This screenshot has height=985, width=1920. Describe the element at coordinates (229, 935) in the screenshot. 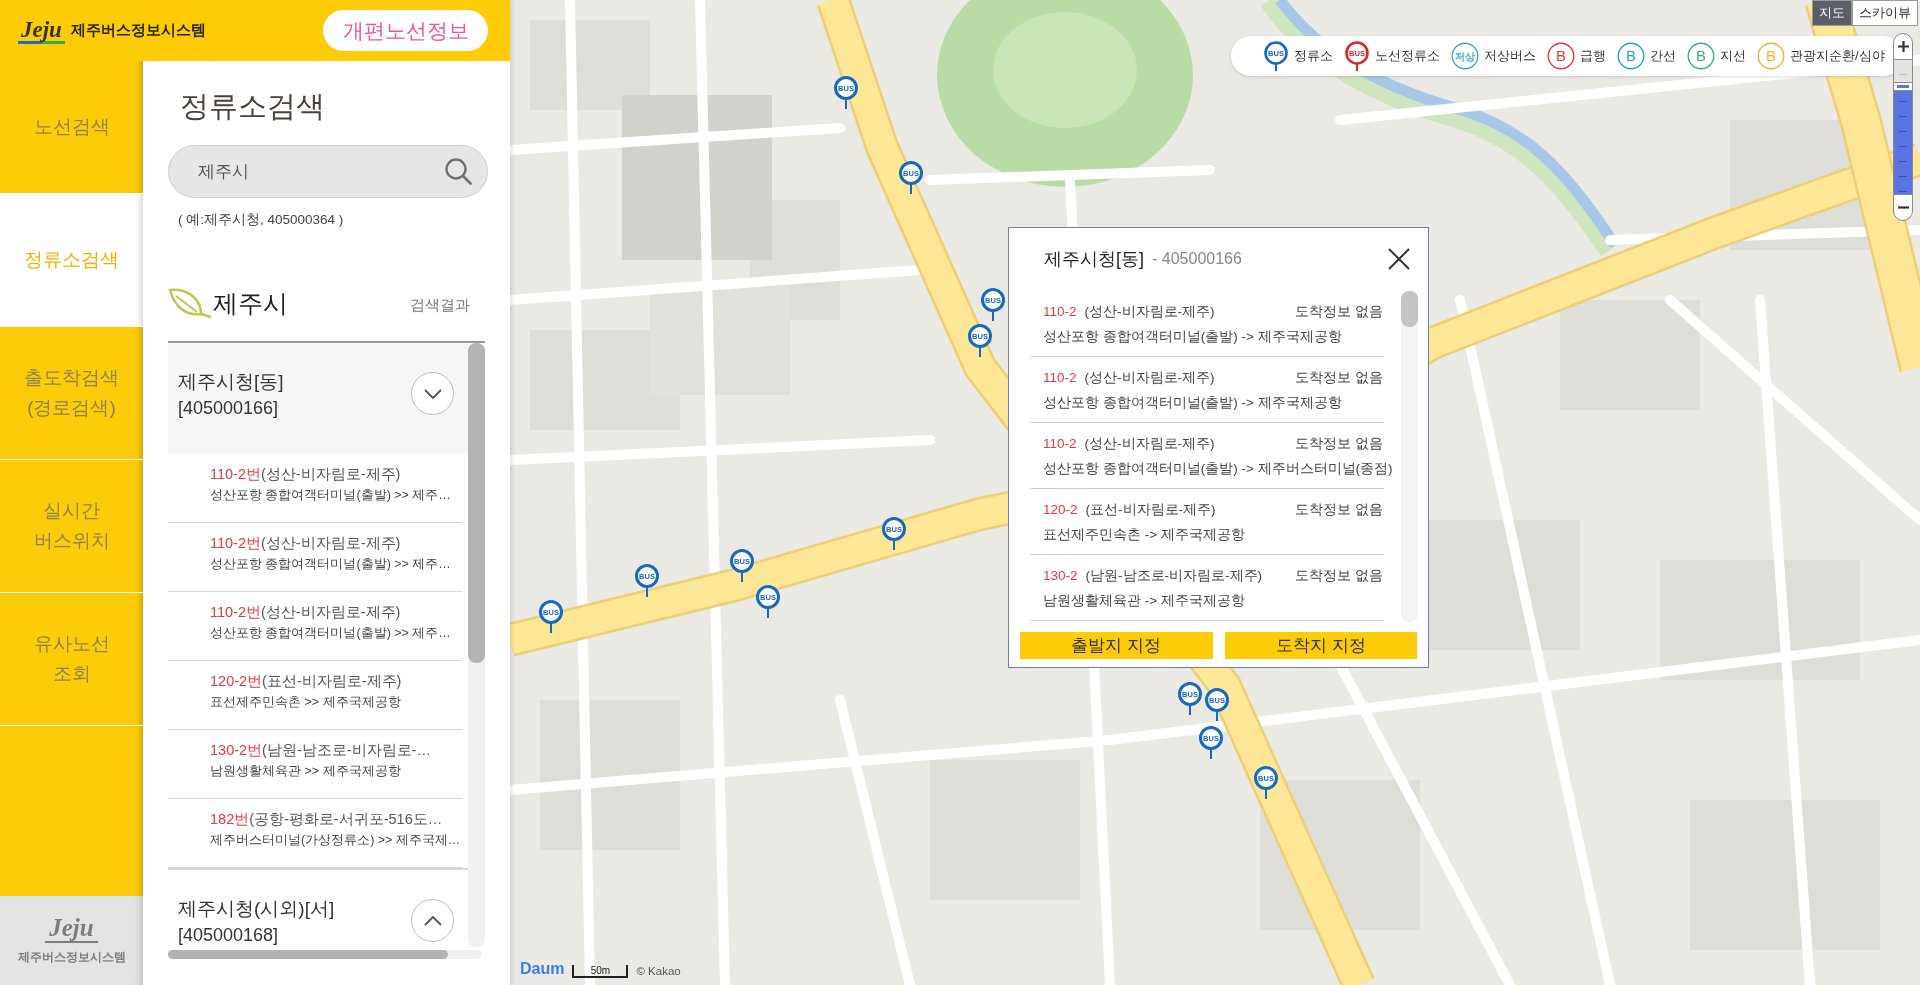

I see `stop-code: [405000168]` at that location.